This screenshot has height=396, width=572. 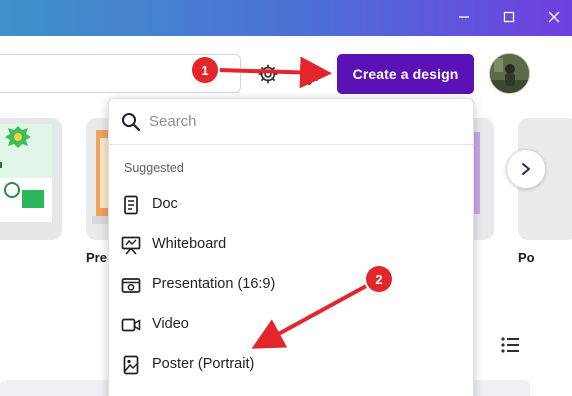 I want to click on section-title: Suggested, so click(x=154, y=168).